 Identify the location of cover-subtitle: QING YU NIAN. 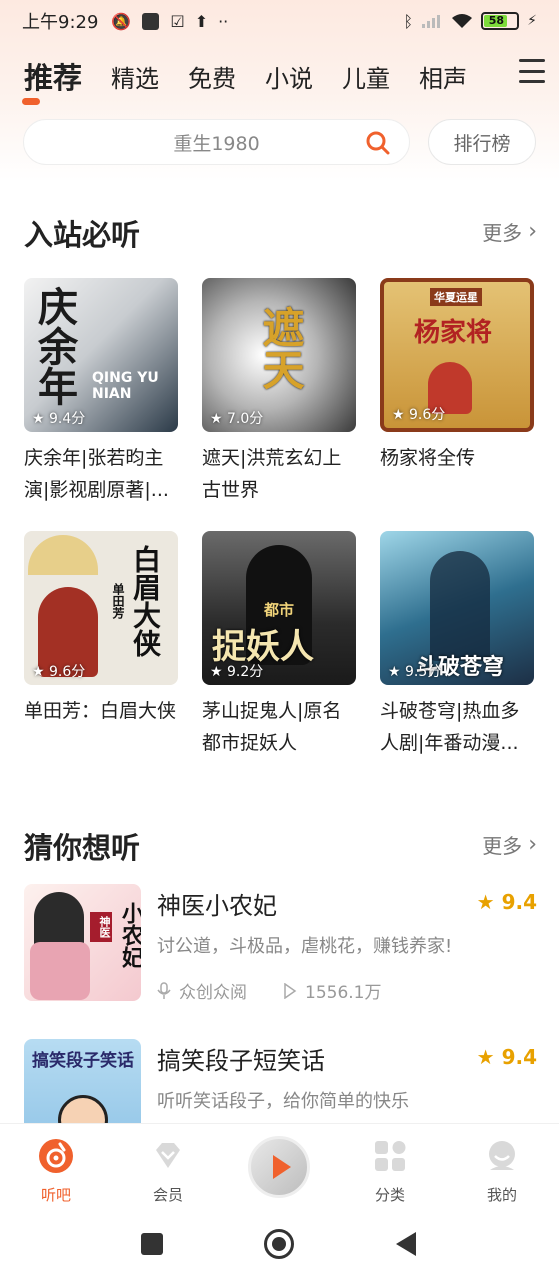
(125, 386).